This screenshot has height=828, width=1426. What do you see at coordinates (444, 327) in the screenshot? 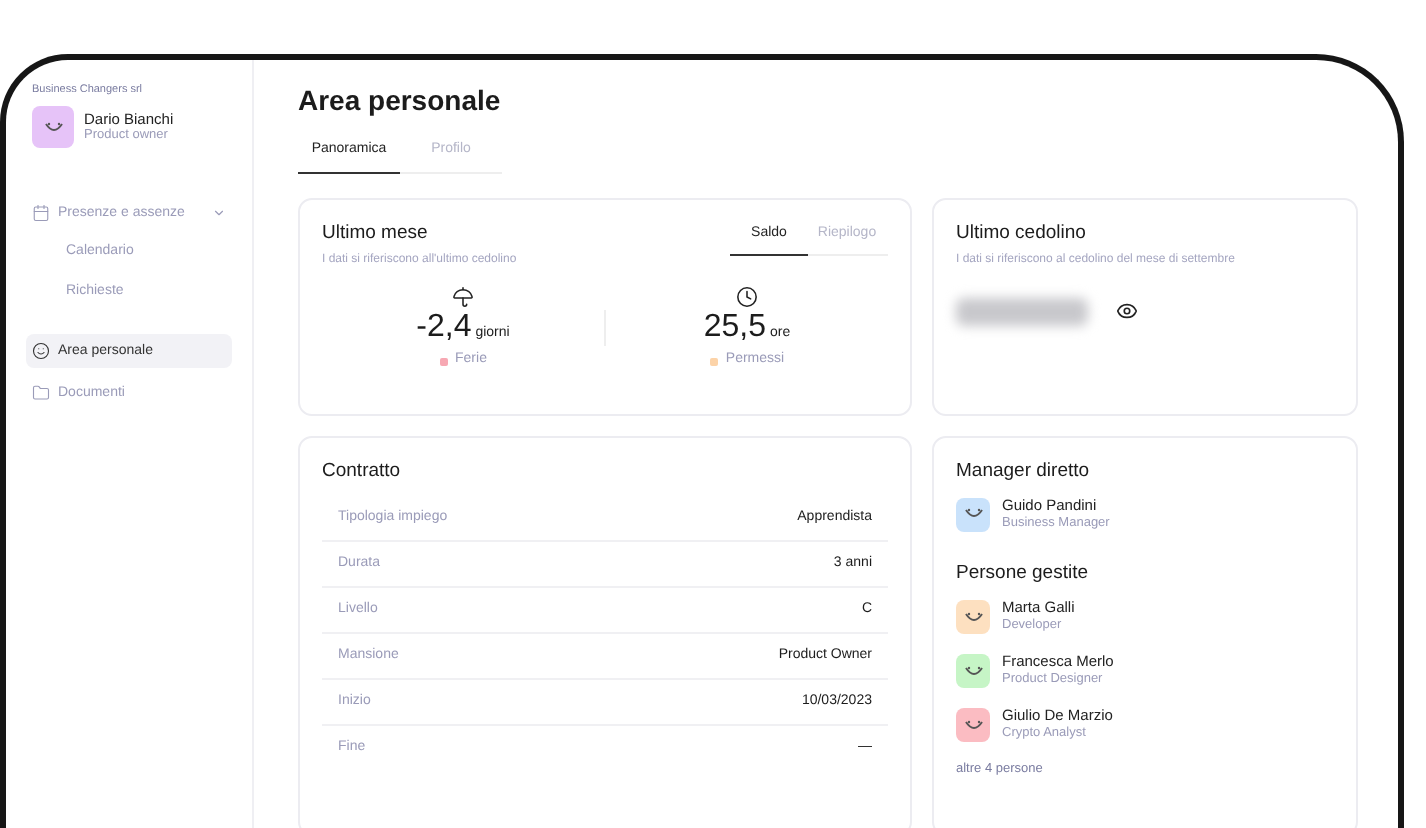
I see `stat-value: -2,4` at bounding box center [444, 327].